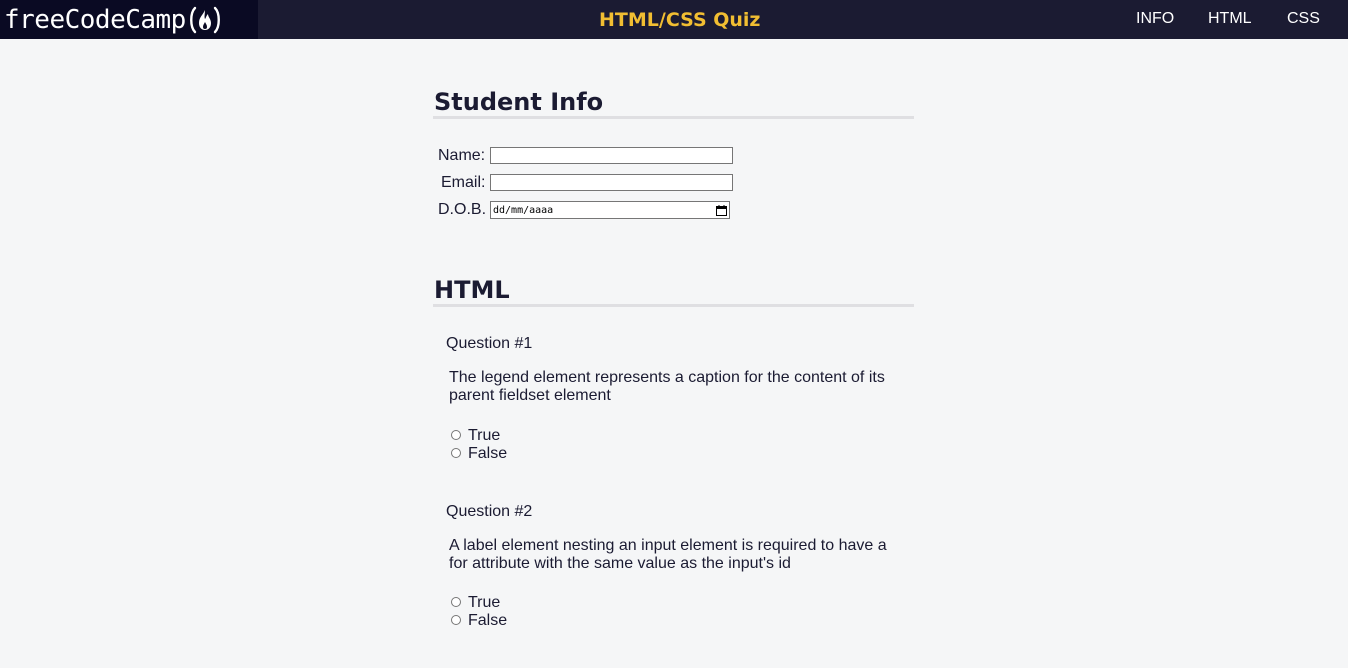 This screenshot has width=1348, height=668. Describe the element at coordinates (611, 155) in the screenshot. I see `name-input` at that location.